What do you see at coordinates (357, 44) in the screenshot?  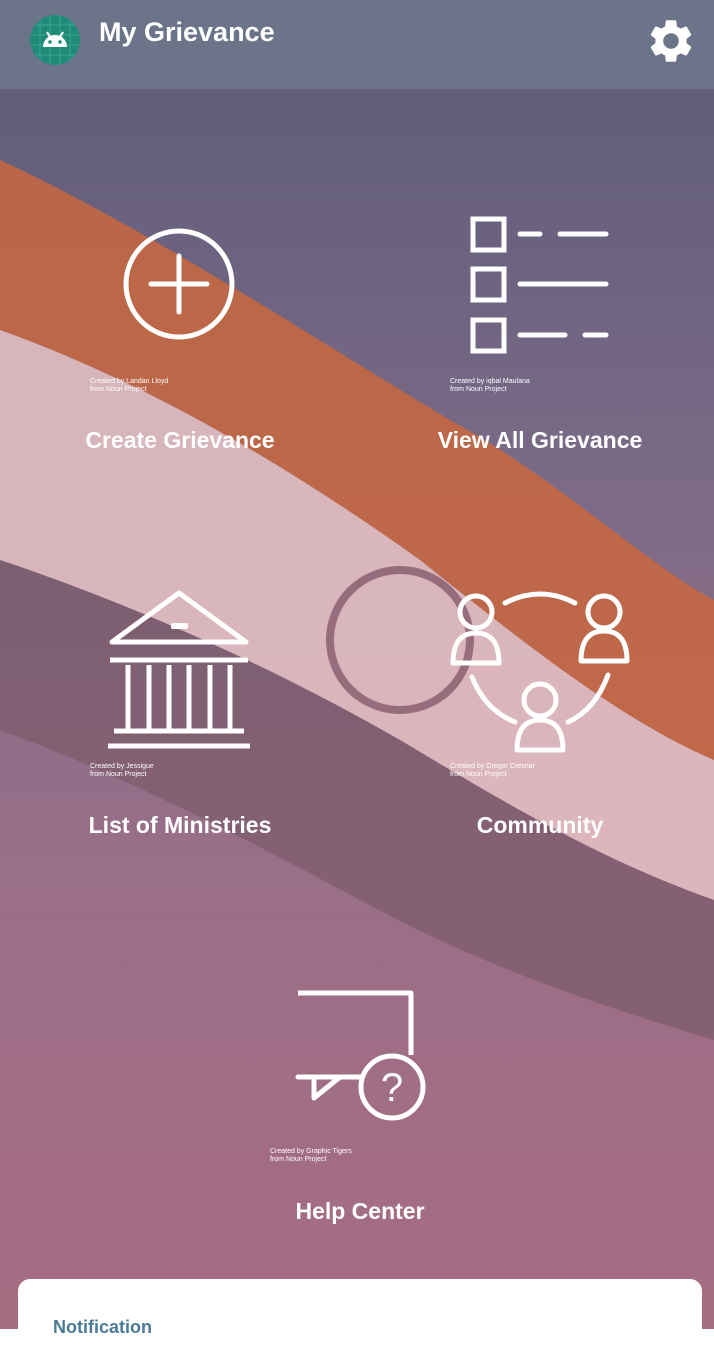 I see `app-bar: My Grievance` at bounding box center [357, 44].